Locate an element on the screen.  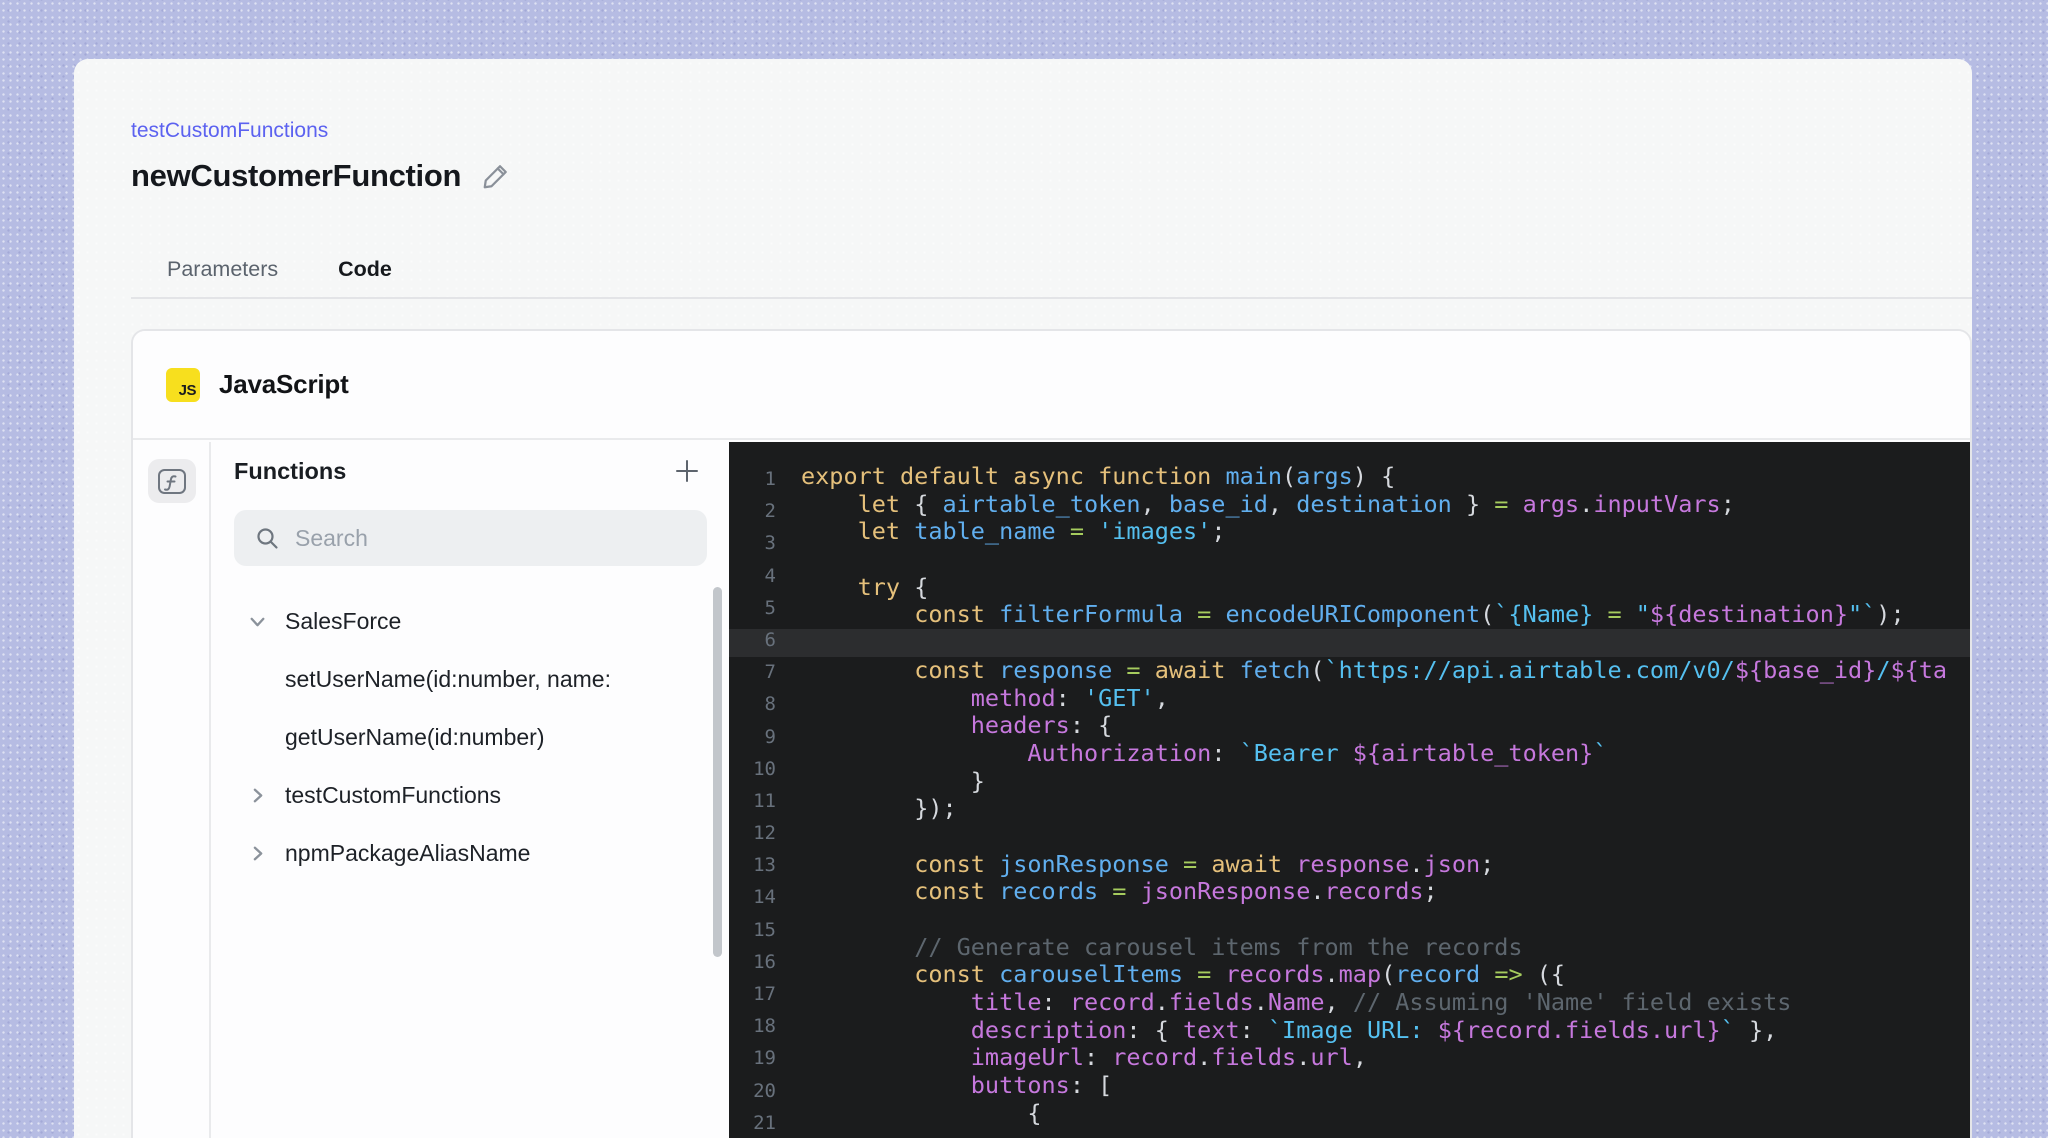
token-prop: ${airtable_token} is located at coordinates (1473, 752).